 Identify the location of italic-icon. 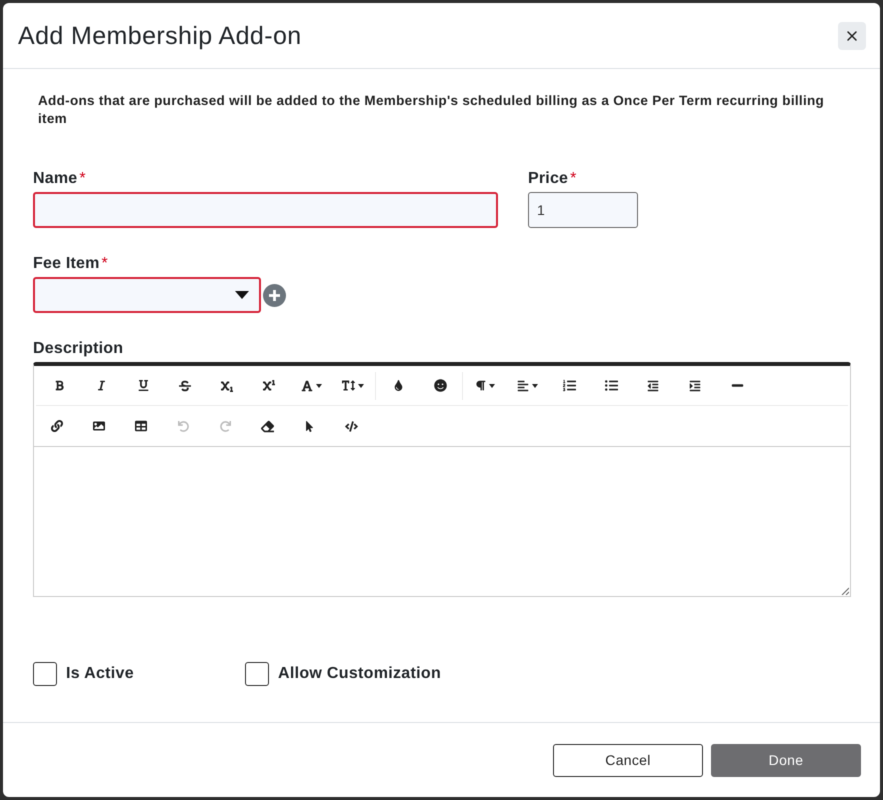
(101, 385).